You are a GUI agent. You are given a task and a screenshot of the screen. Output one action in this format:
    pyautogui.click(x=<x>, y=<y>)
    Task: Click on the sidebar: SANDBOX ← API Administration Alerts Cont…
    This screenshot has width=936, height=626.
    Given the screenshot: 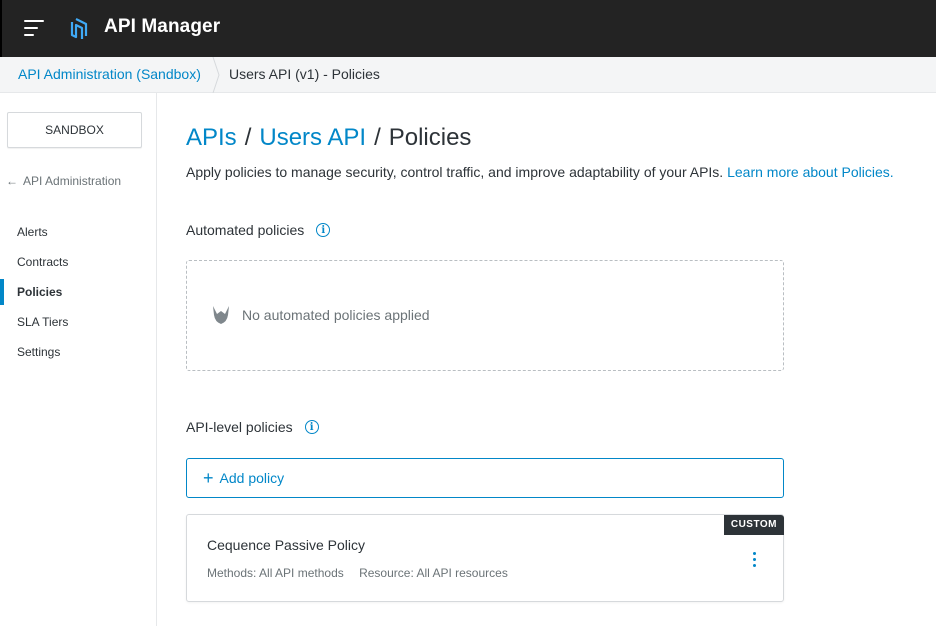 What is the action you would take?
    pyautogui.click(x=78, y=359)
    